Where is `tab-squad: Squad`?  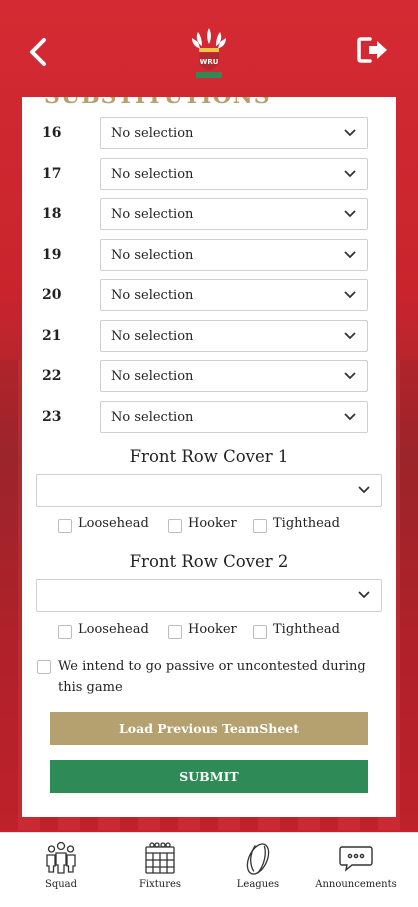
tab-squad: Squad is located at coordinates (61, 870).